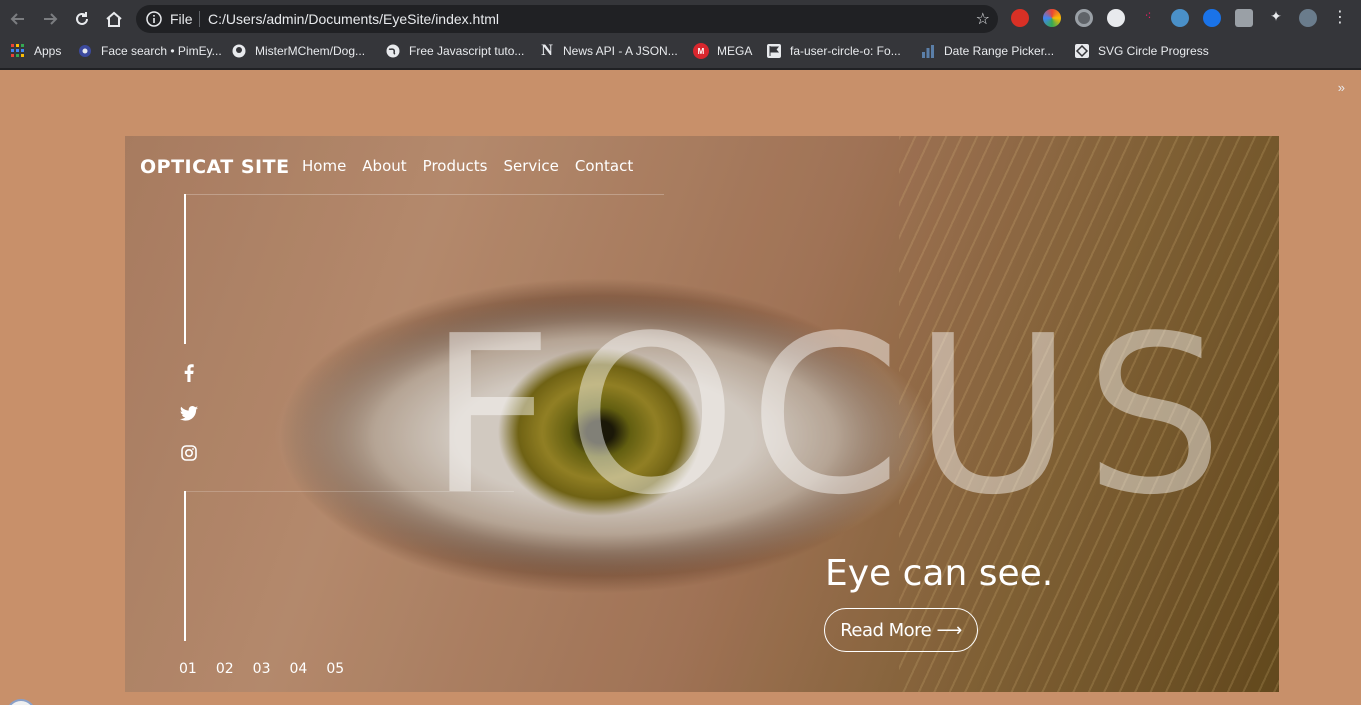 This screenshot has width=1361, height=705. Describe the element at coordinates (1116, 18) in the screenshot. I see `copyright-extension-icon` at that location.